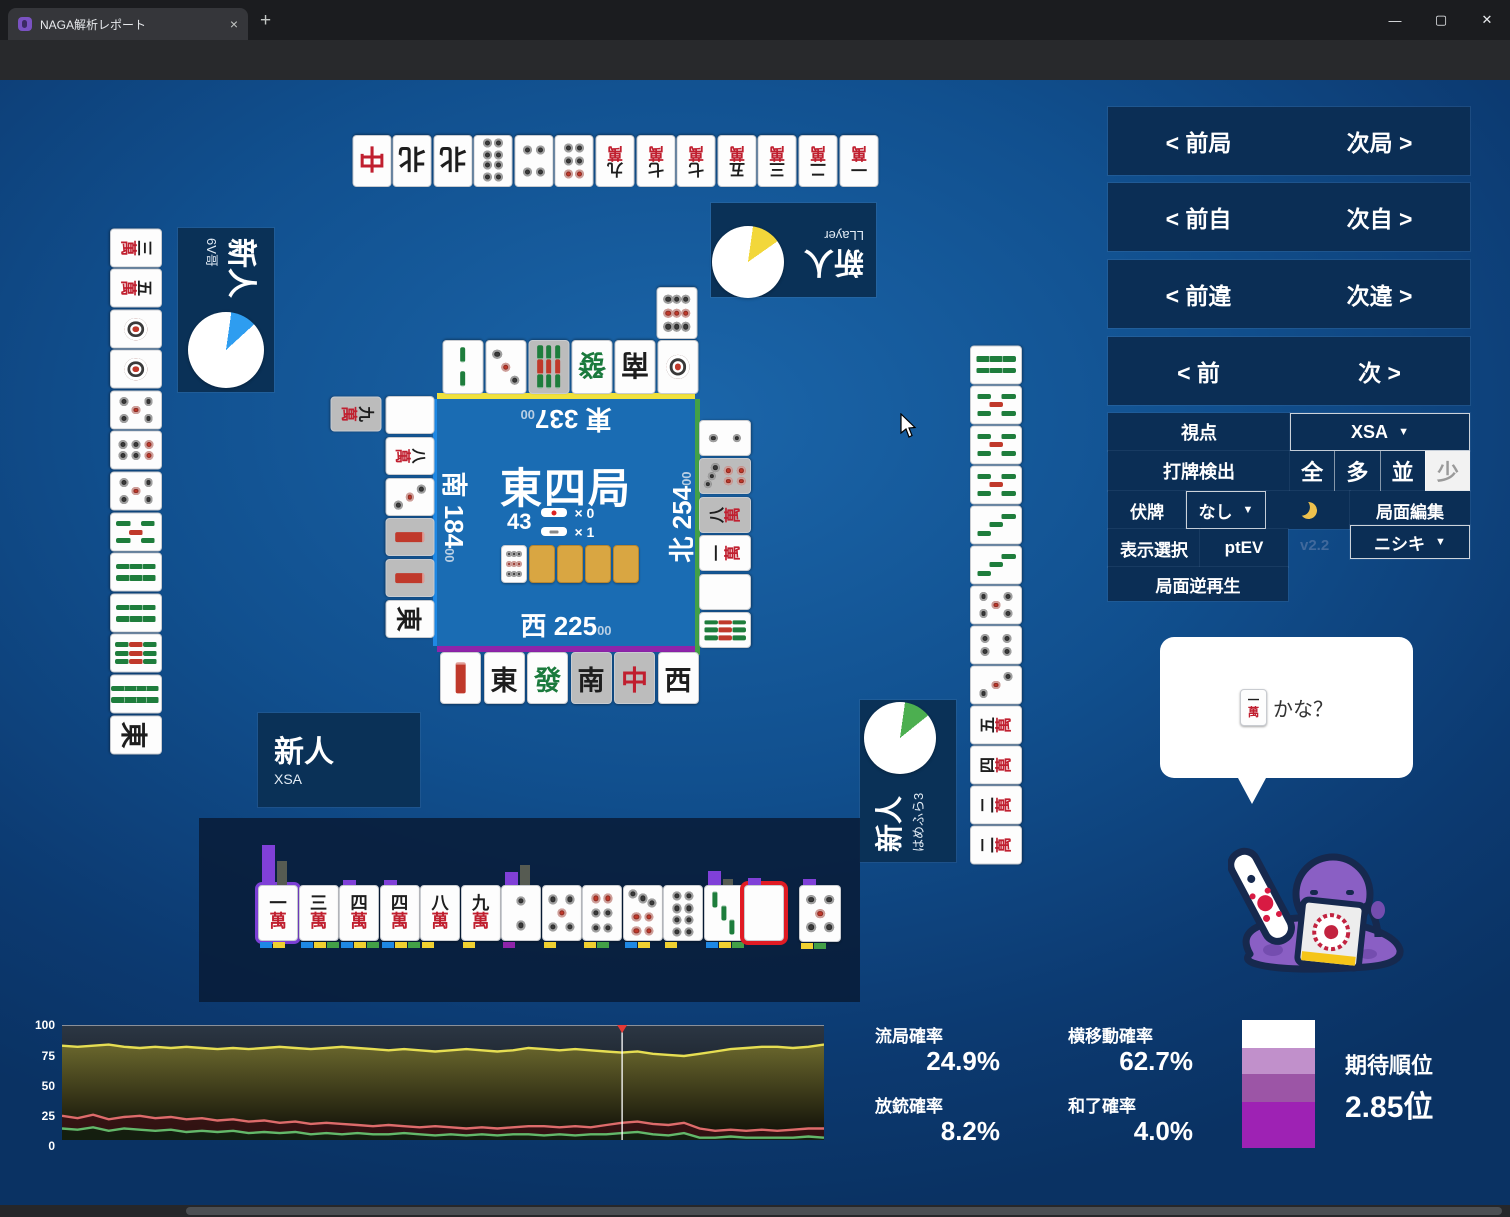 This screenshot has height=1217, width=1510. What do you see at coordinates (1163, 1131) in the screenshot?
I see `stat-value-hora: 4.0%` at bounding box center [1163, 1131].